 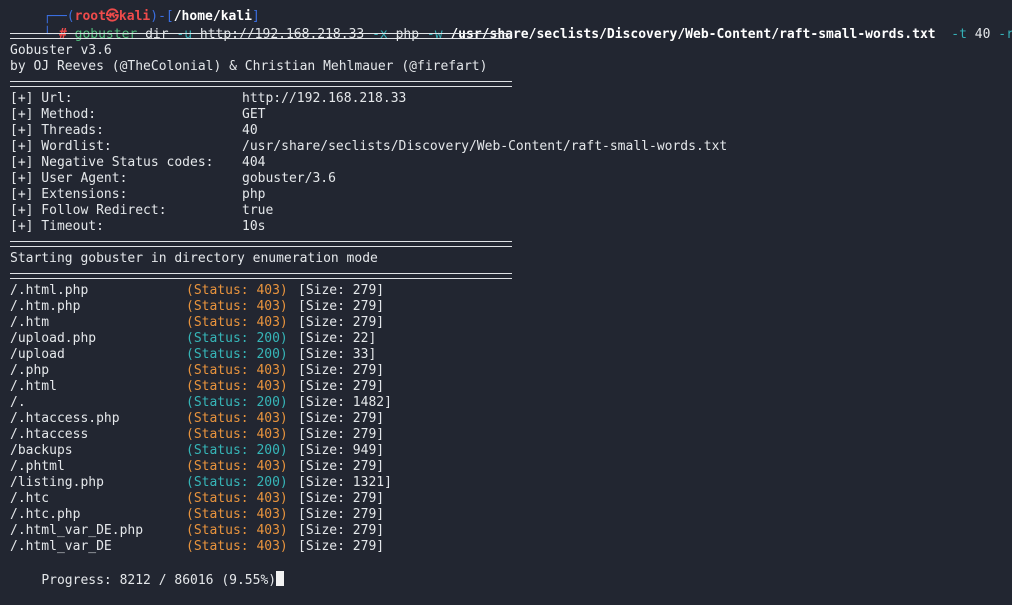 What do you see at coordinates (30, 498) in the screenshot?
I see `result-path: /.htc` at bounding box center [30, 498].